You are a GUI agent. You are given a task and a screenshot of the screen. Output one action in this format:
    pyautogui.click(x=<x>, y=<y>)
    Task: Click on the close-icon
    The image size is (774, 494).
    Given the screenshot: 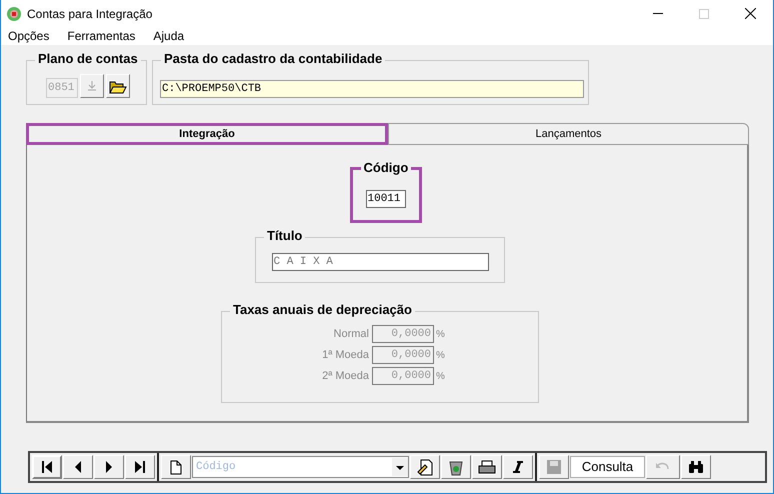 What is the action you would take?
    pyautogui.click(x=750, y=13)
    